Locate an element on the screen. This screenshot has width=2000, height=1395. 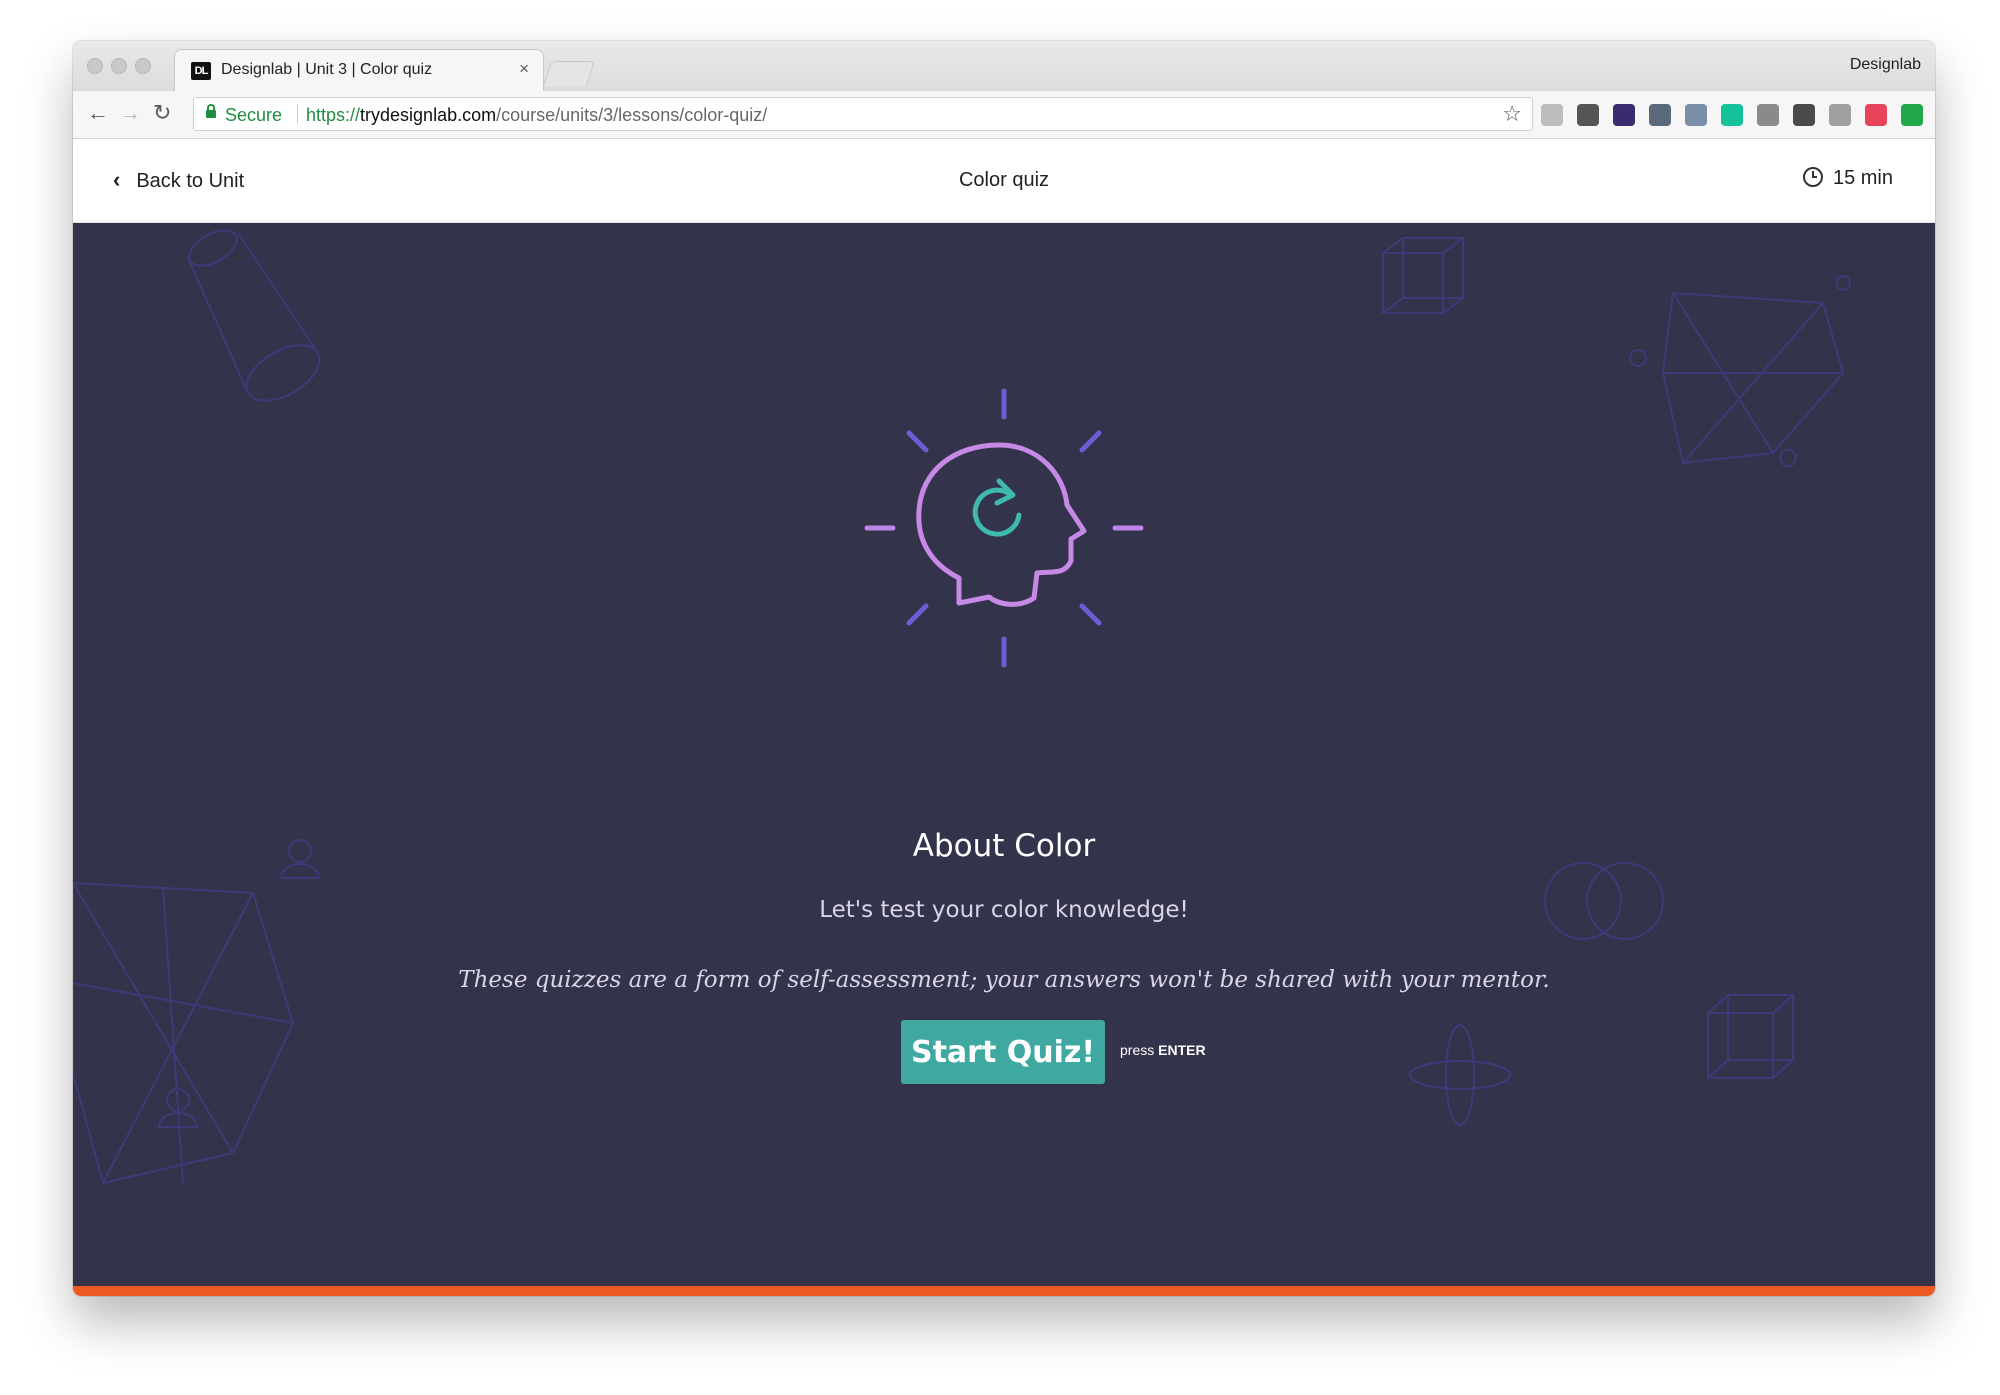
m-extension-icon is located at coordinates (1804, 115).